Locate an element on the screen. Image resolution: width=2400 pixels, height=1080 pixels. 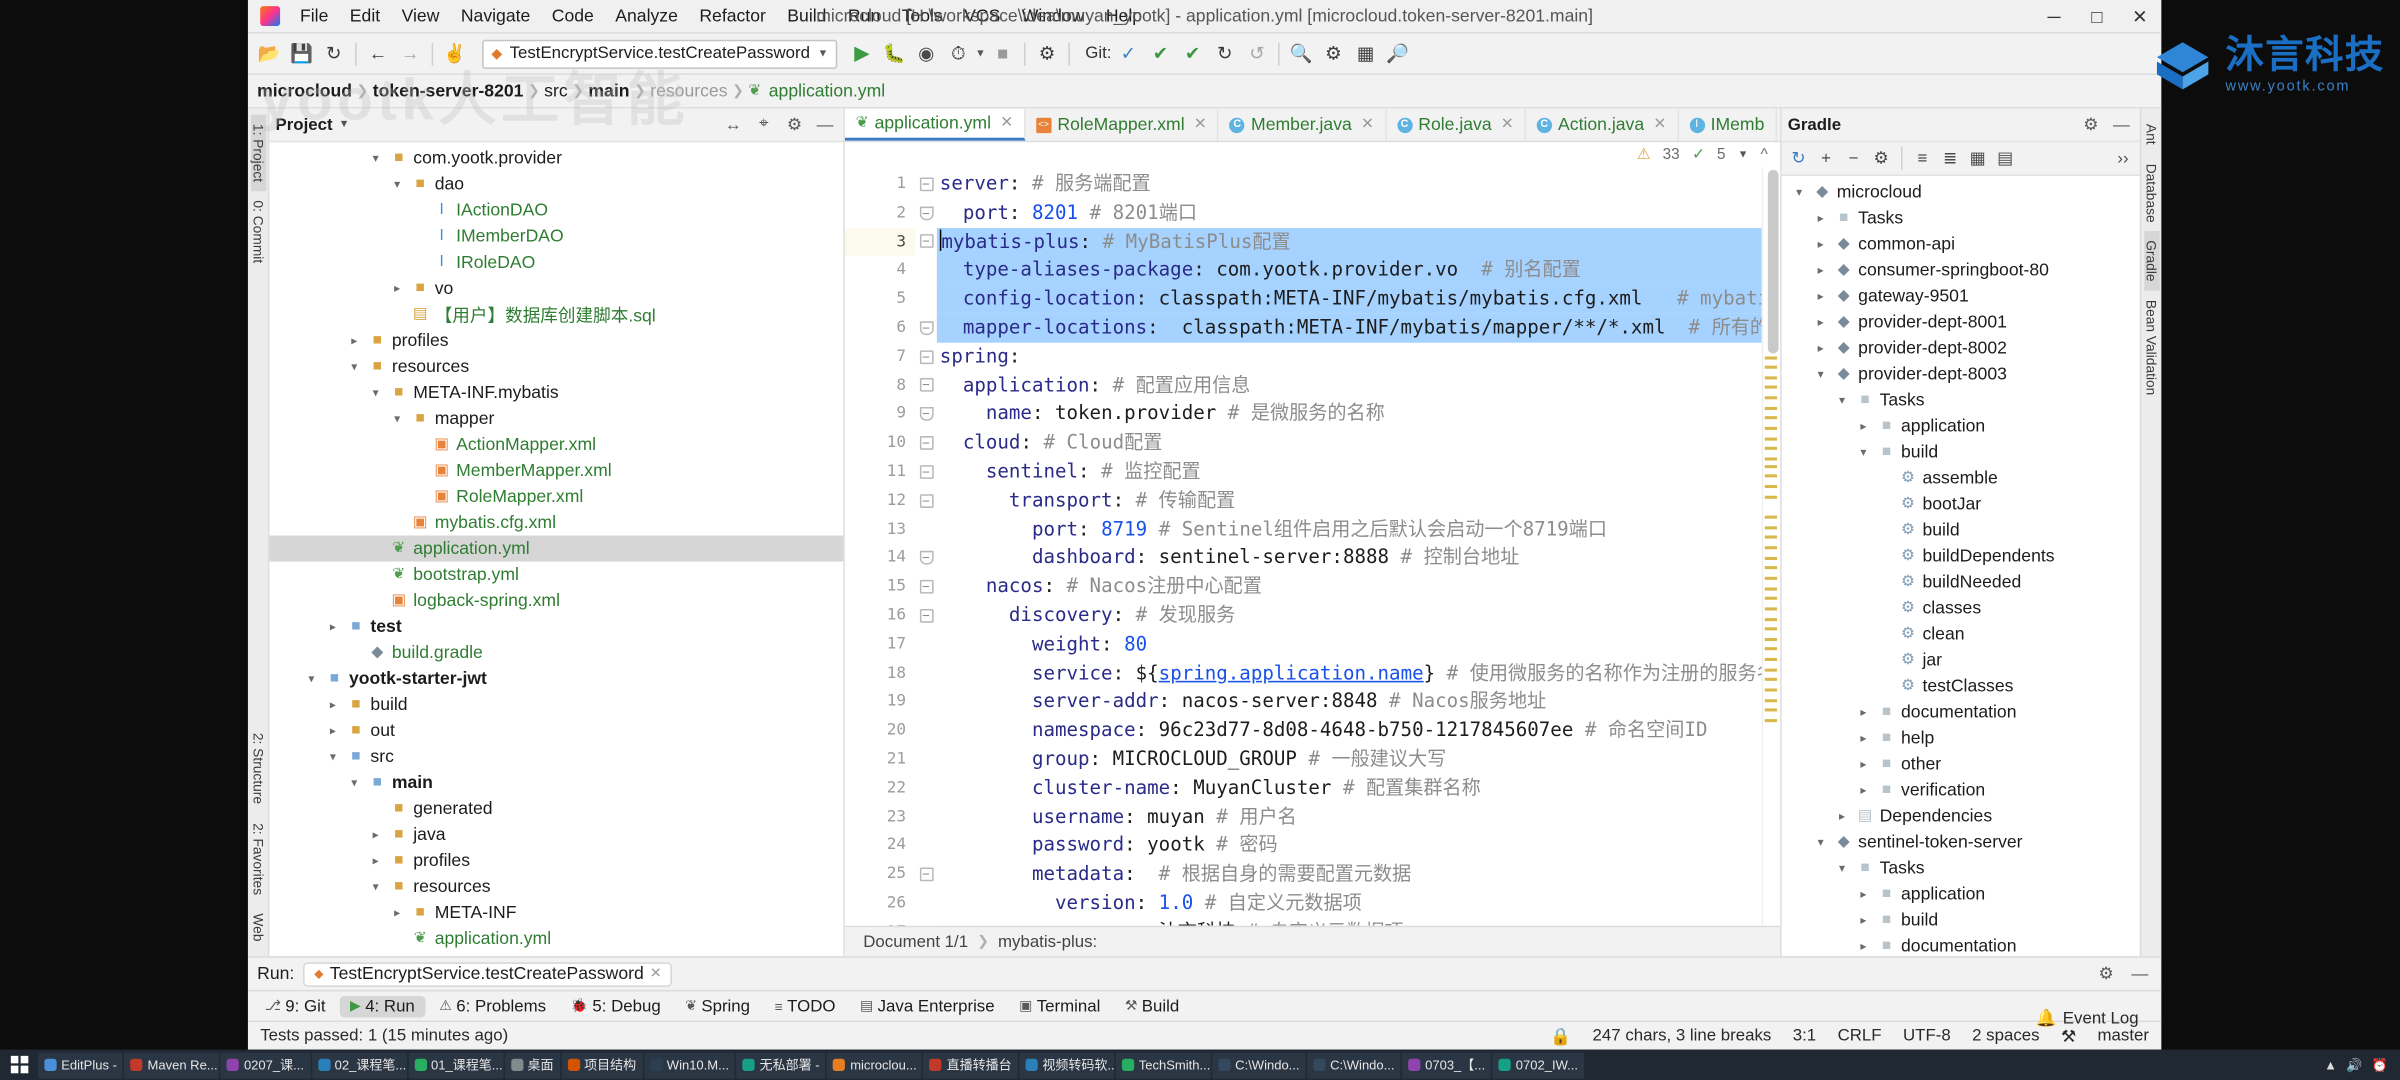
tree-row: I IRoleDAO is located at coordinates (556, 262).